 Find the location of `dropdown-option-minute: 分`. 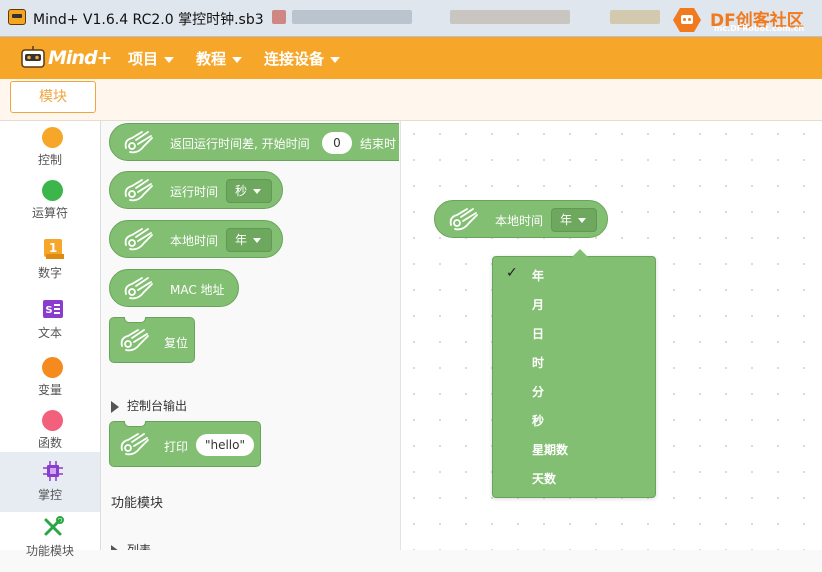

dropdown-option-minute: 分 is located at coordinates (574, 390).